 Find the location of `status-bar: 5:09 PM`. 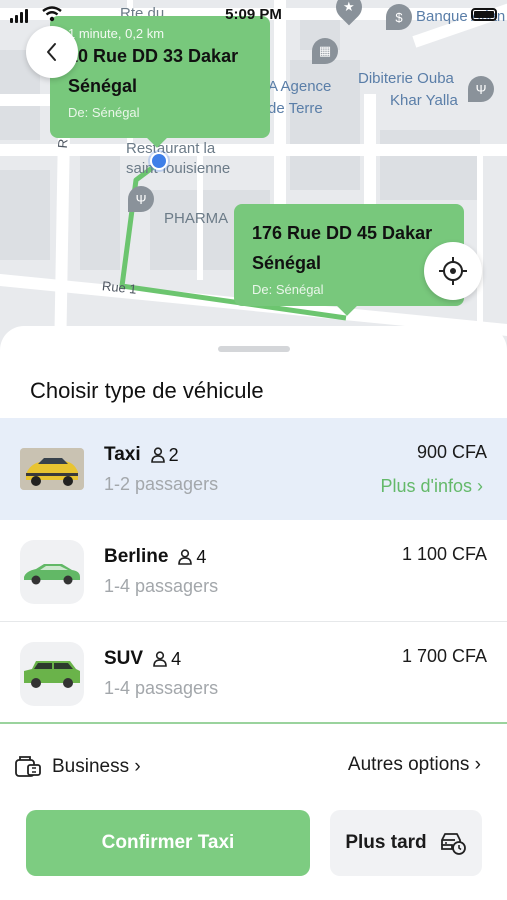

status-bar: 5:09 PM is located at coordinates (253, 14).